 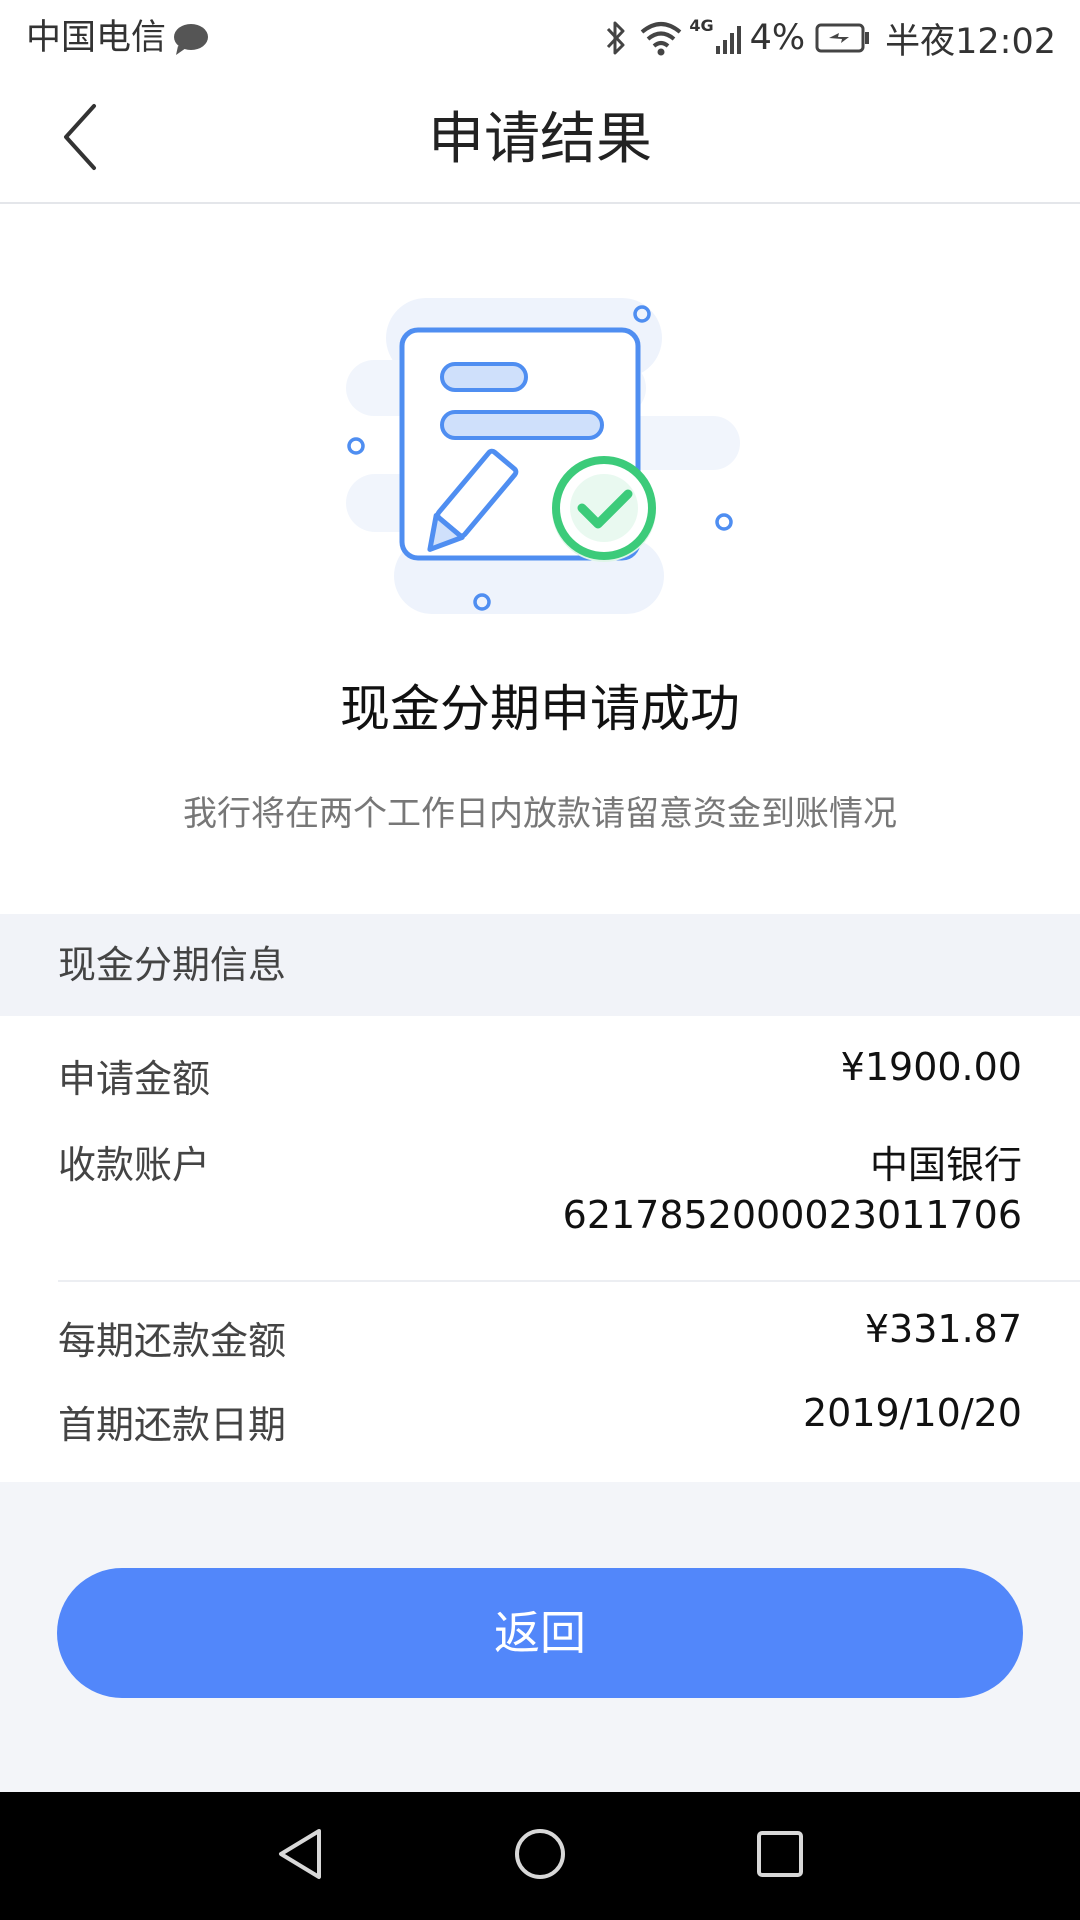 What do you see at coordinates (943, 1329) in the screenshot?
I see `installment-amount-value: ¥331.87` at bounding box center [943, 1329].